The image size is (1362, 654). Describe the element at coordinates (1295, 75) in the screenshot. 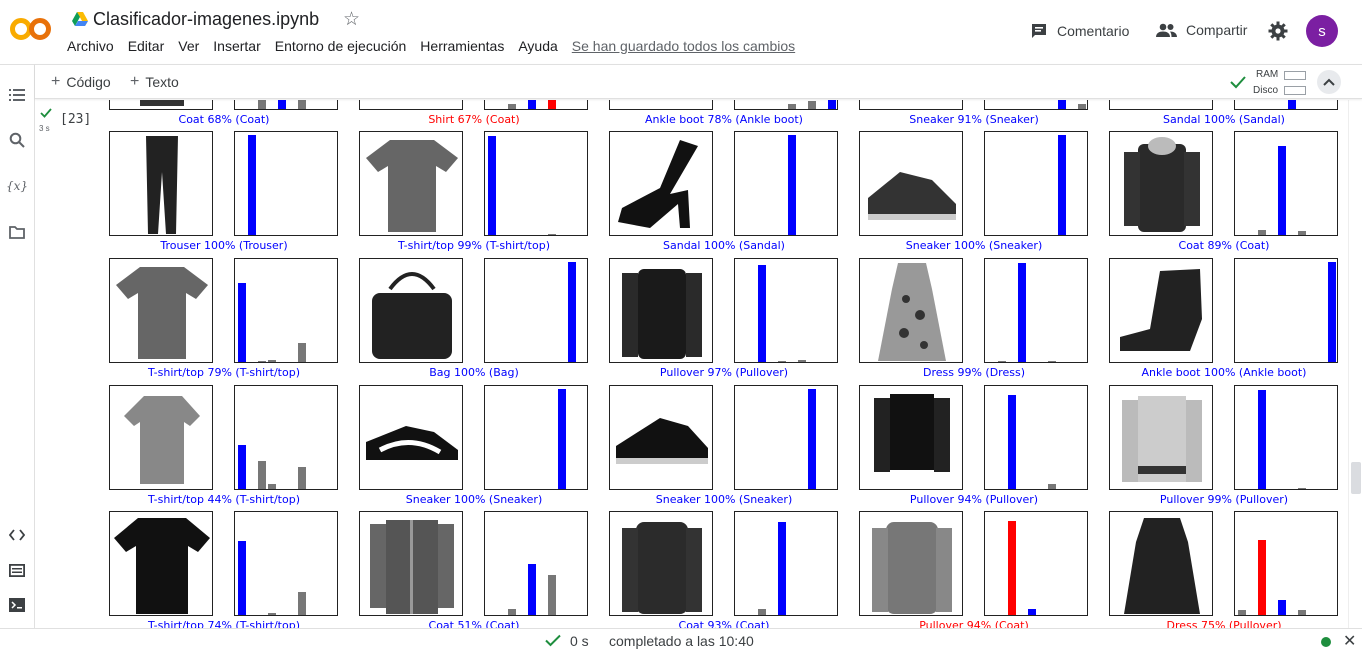

I see `ram-bar` at that location.